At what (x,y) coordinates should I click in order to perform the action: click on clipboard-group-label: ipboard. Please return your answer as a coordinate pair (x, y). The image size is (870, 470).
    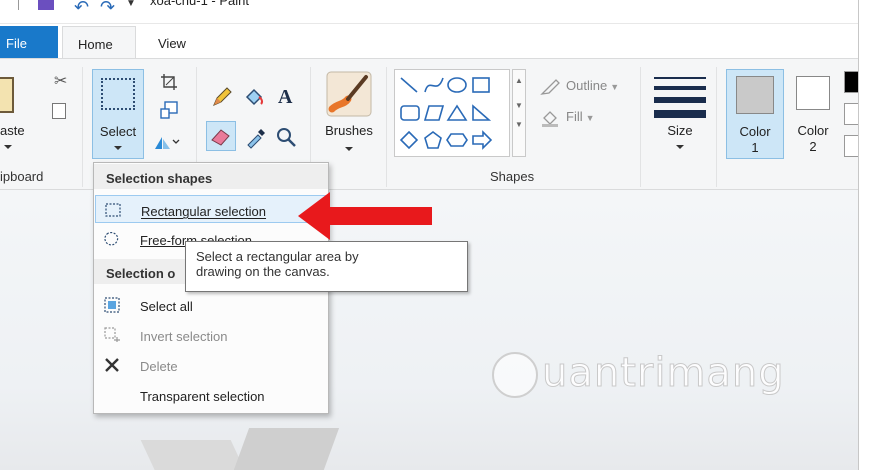
    Looking at the image, I should click on (22, 176).